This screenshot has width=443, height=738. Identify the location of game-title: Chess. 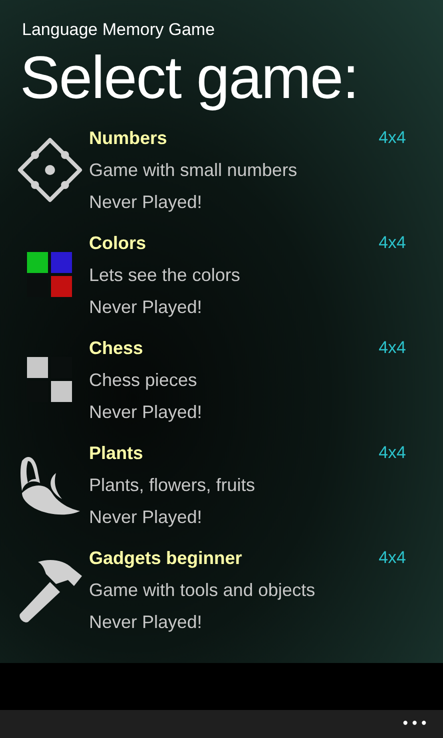
(116, 348).